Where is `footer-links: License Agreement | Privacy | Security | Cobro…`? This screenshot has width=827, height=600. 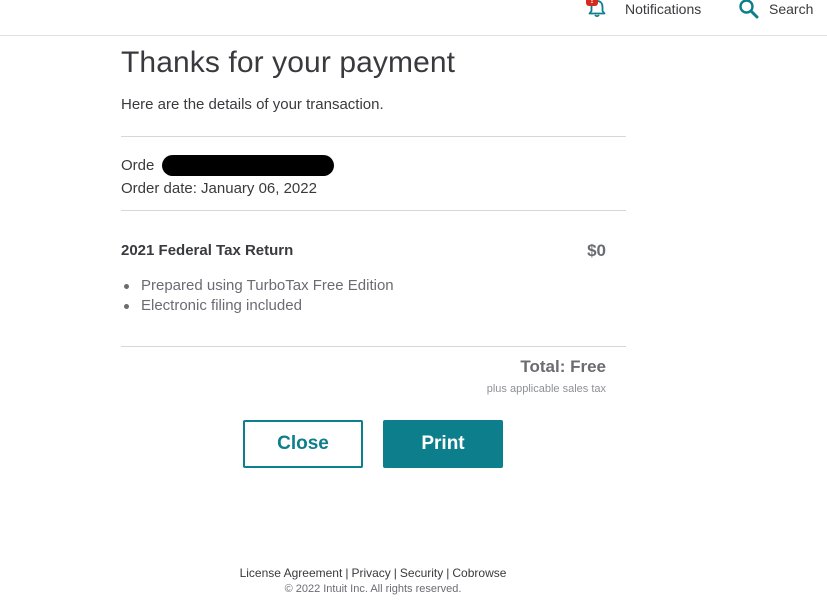 footer-links: License Agreement | Privacy | Security | Cobro… is located at coordinates (373, 573).